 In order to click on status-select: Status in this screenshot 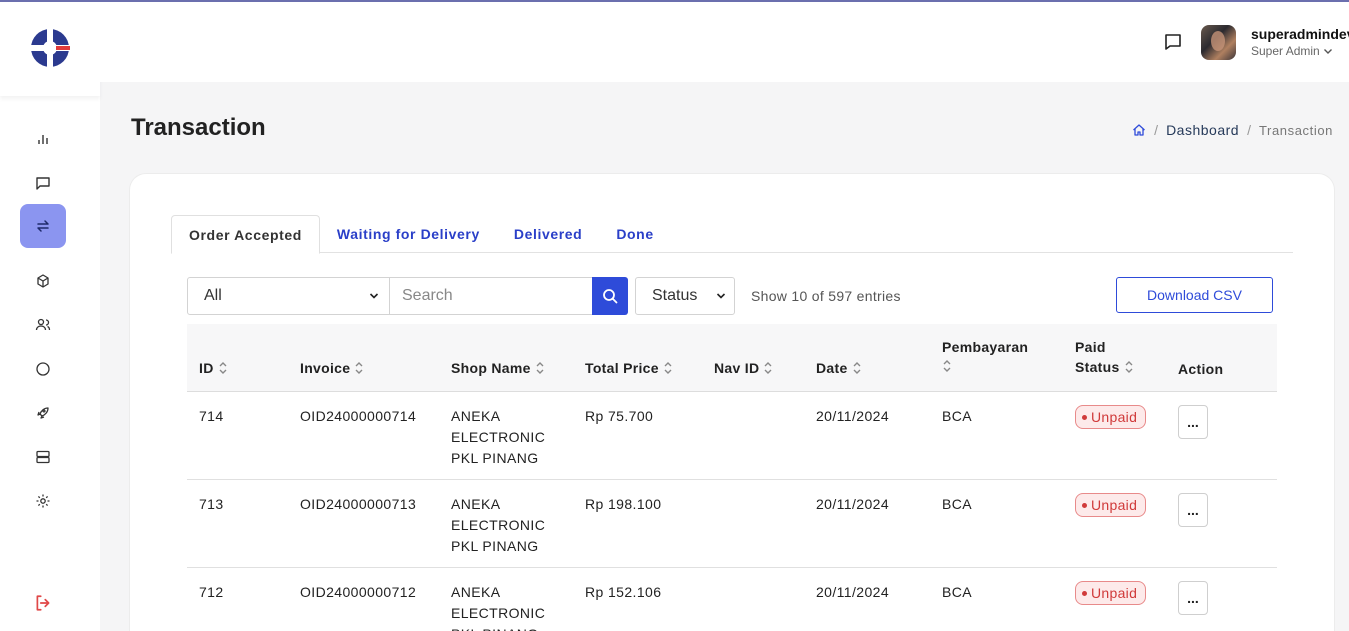, I will do `click(685, 296)`.